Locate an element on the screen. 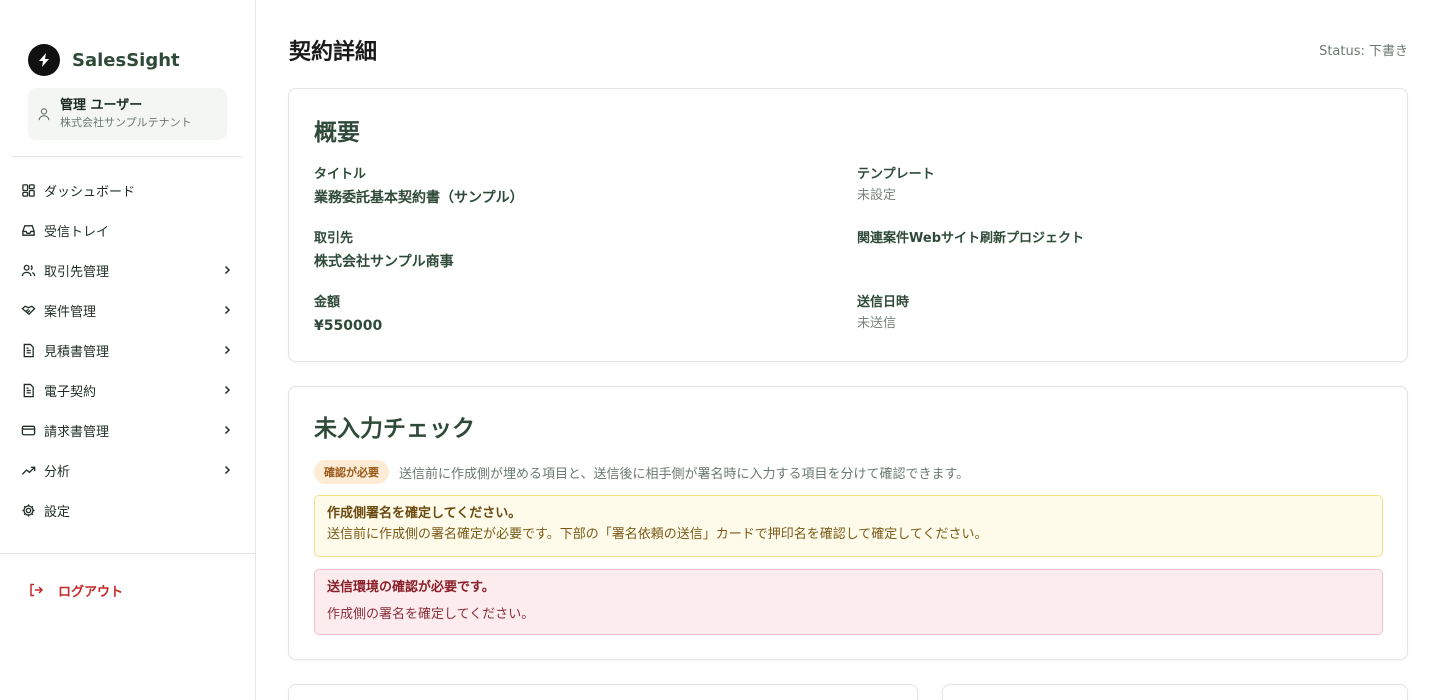 The height and width of the screenshot is (700, 1440). sidebar-item-label: 案件管理 is located at coordinates (70, 312).